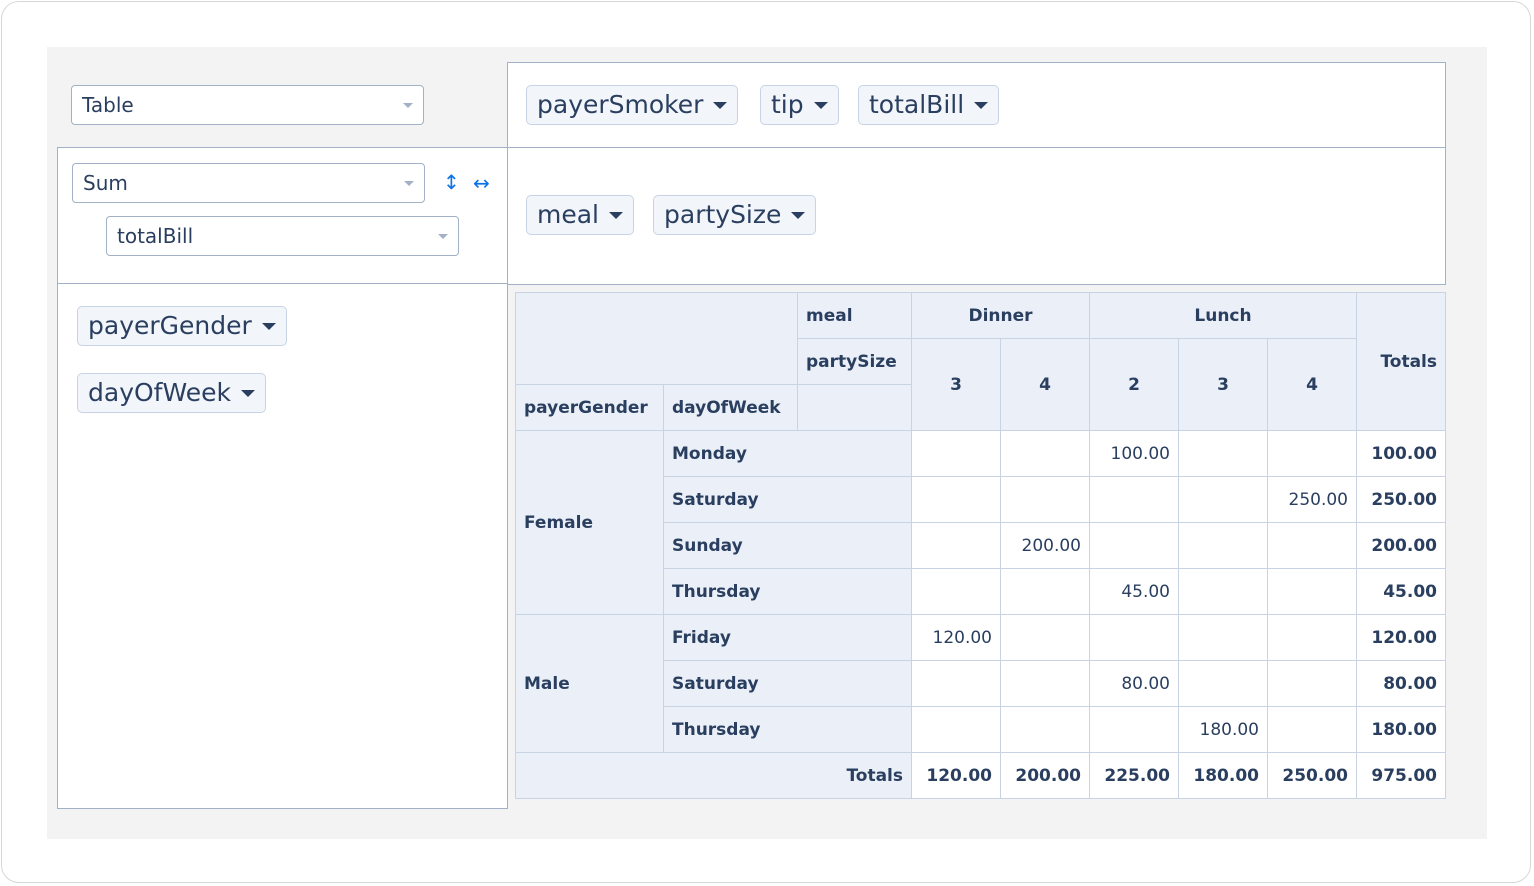  What do you see at coordinates (105, 183) in the screenshot?
I see `aggregator-select-value: Sum` at bounding box center [105, 183].